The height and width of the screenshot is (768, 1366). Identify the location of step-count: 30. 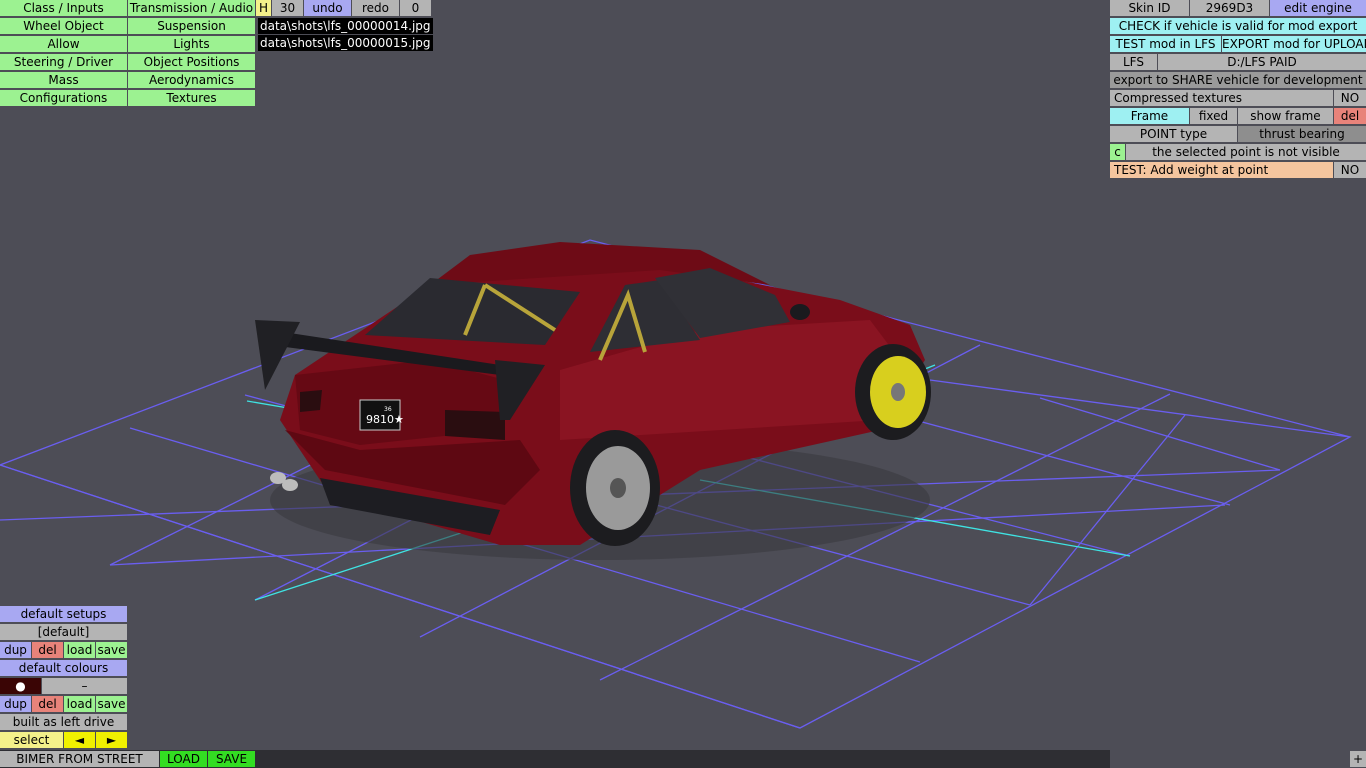
(287, 8).